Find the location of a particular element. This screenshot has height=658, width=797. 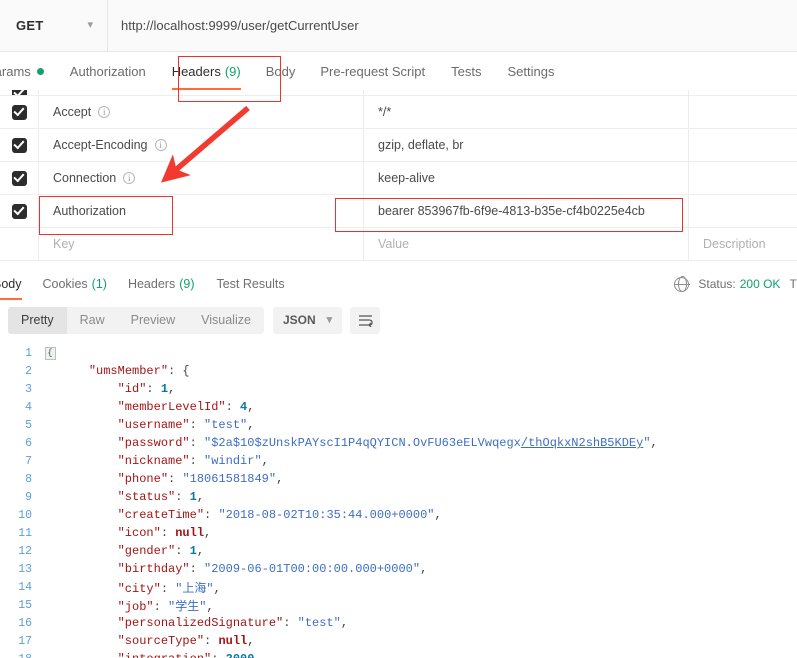

view-mode-preview: Preview is located at coordinates (153, 320).